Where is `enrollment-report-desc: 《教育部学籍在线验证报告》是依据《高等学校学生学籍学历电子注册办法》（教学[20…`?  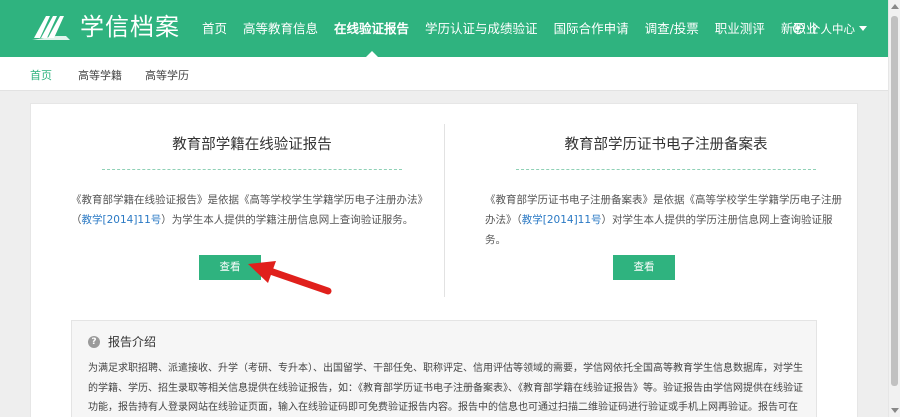
enrollment-report-desc: 《教育部学籍在线验证报告》是依据《高等学校学生学籍学历电子注册办法》（教学[20… is located at coordinates (249, 210).